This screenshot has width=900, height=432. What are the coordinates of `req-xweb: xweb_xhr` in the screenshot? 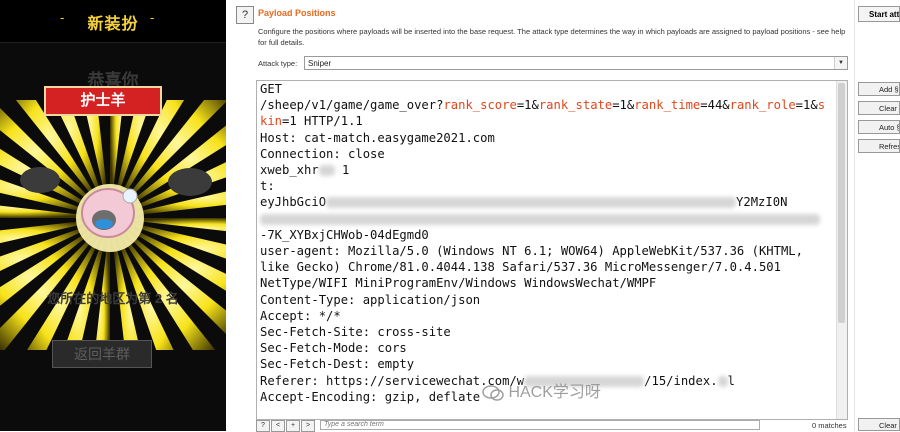 It's located at (289, 170).